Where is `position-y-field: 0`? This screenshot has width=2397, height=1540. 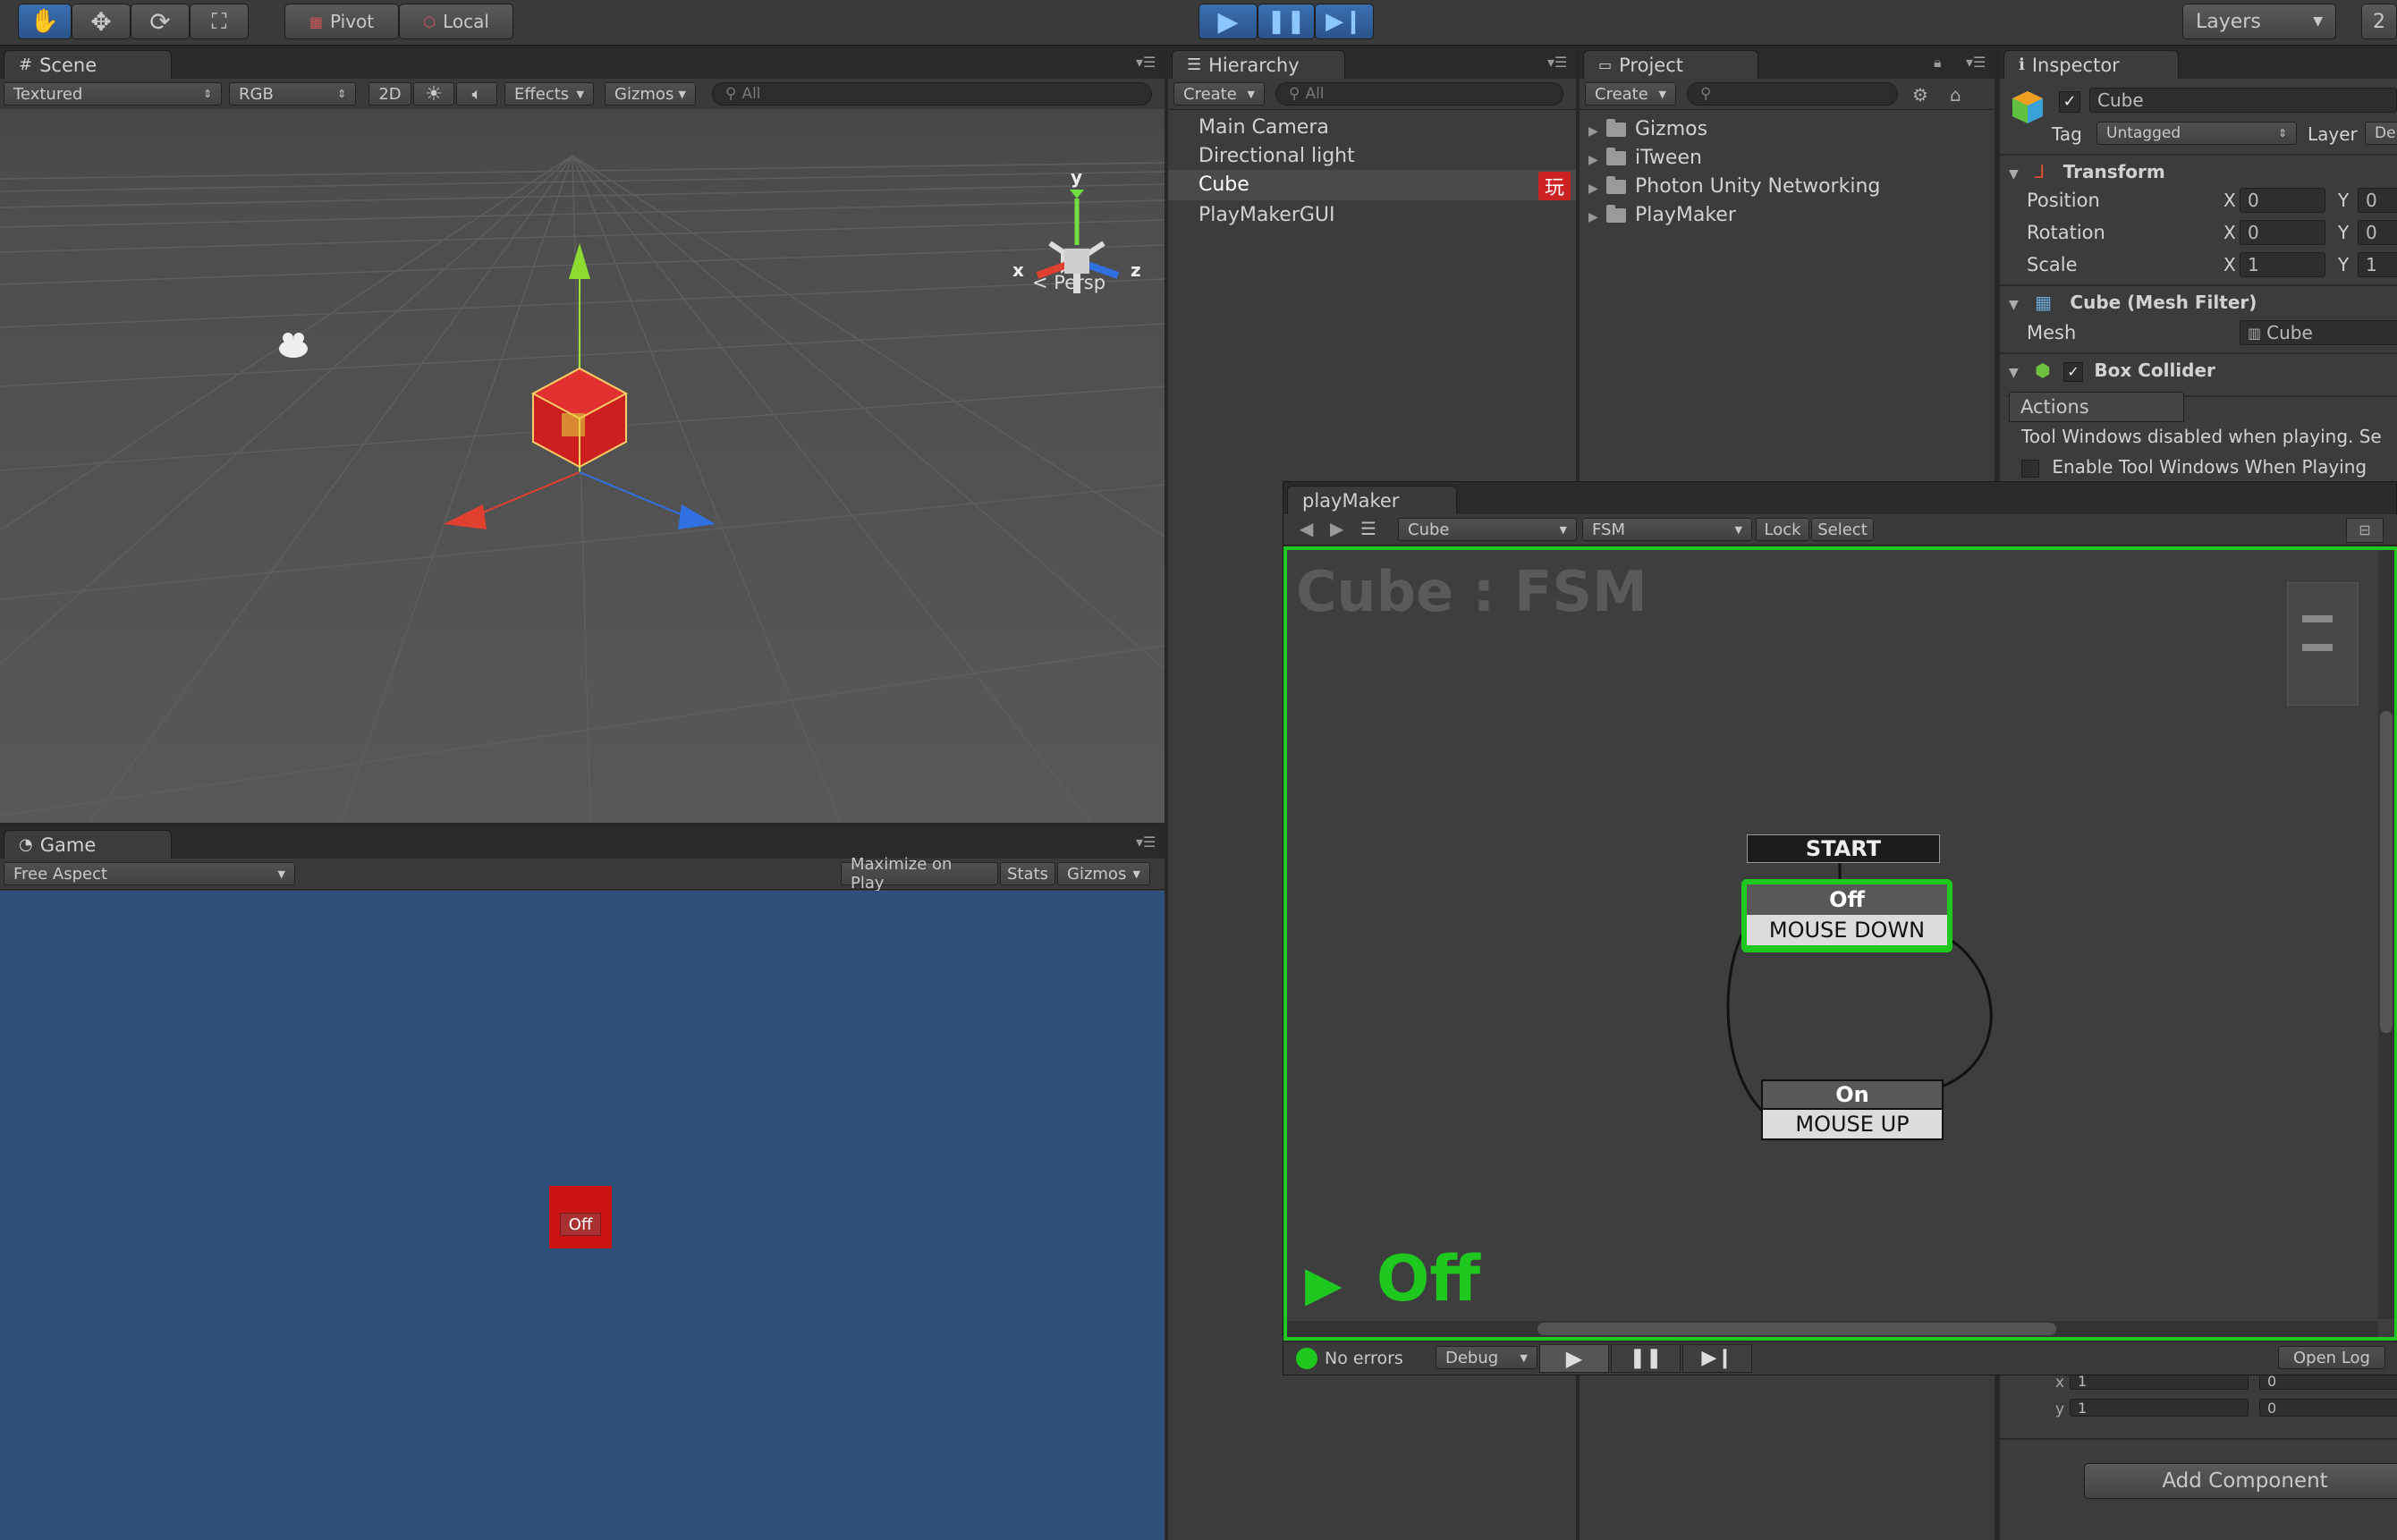 position-y-field: 0 is located at coordinates (2377, 200).